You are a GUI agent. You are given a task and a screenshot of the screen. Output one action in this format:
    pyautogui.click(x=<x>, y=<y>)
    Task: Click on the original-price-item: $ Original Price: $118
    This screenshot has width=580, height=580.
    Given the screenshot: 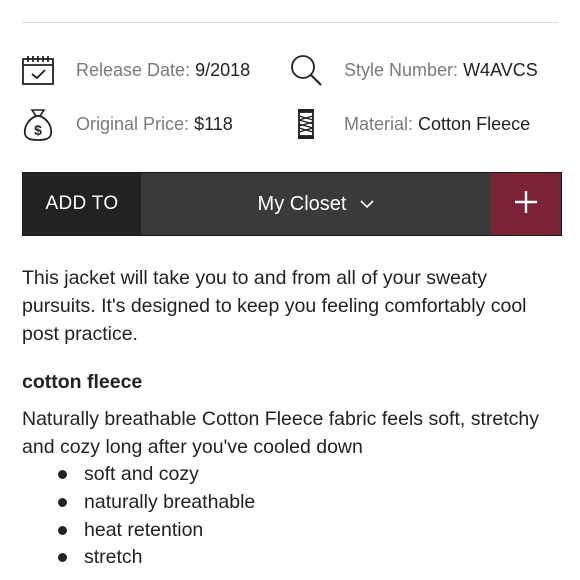 What is the action you would take?
    pyautogui.click(x=126, y=124)
    